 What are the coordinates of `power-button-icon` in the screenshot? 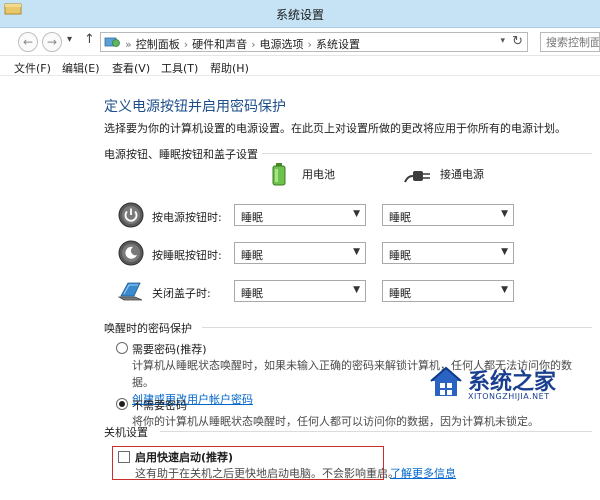 It's located at (131, 215).